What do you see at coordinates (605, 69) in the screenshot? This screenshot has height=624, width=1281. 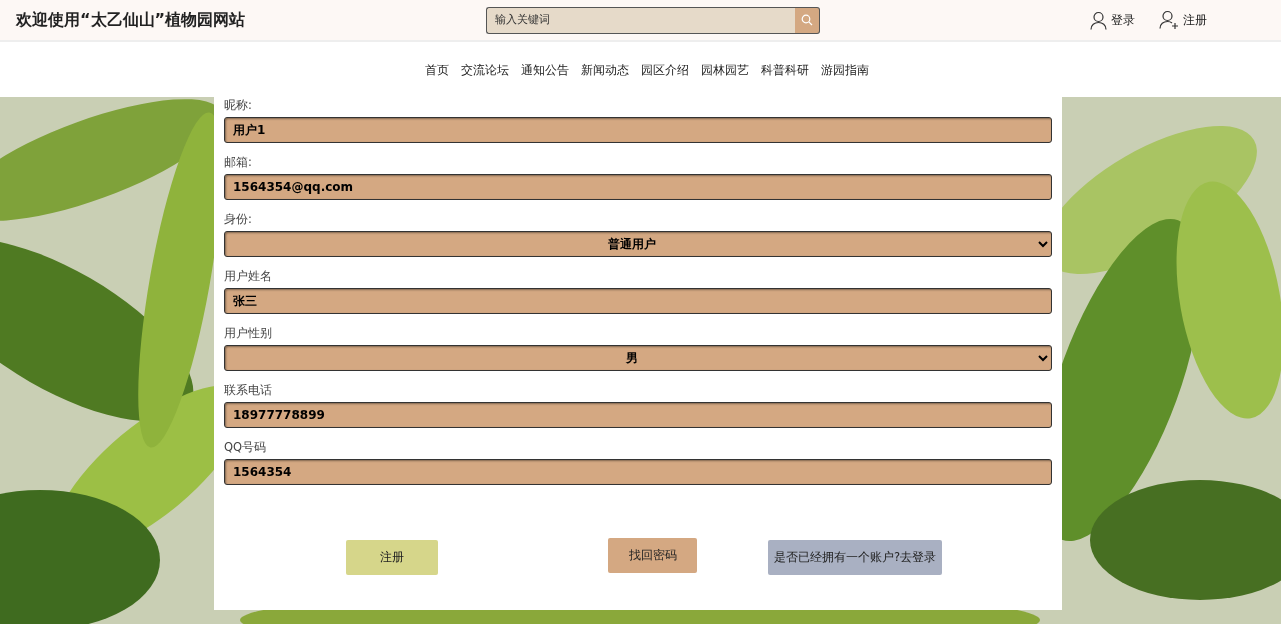 I see `nav-link: 新闻动态` at bounding box center [605, 69].